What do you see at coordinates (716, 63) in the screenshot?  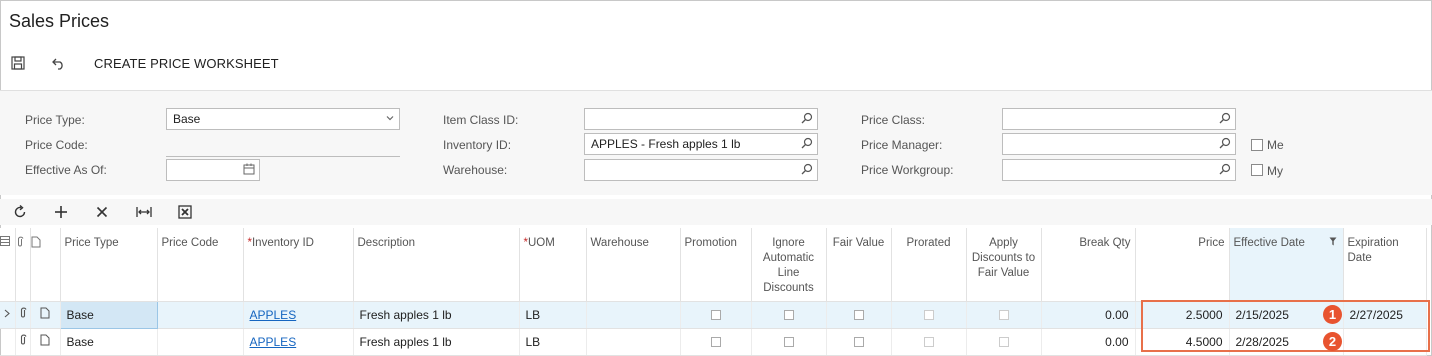 I see `main-toolbar: CREATE PRICE WORKSHEET` at bounding box center [716, 63].